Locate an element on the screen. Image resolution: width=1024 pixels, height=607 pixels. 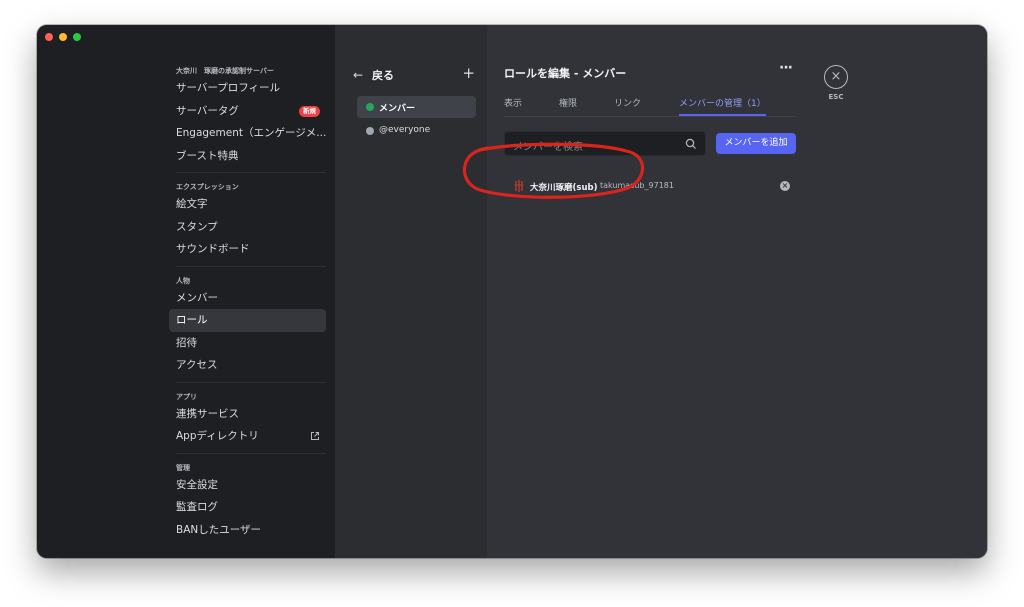
sidebar-item-server-profile: サーバープロフィール is located at coordinates (247, 88).